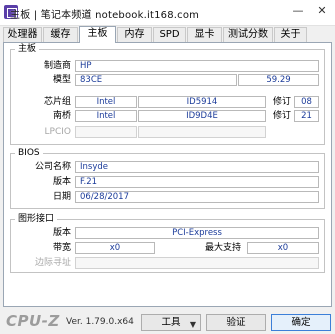  I want to click on lpcio-model-field, so click(202, 132).